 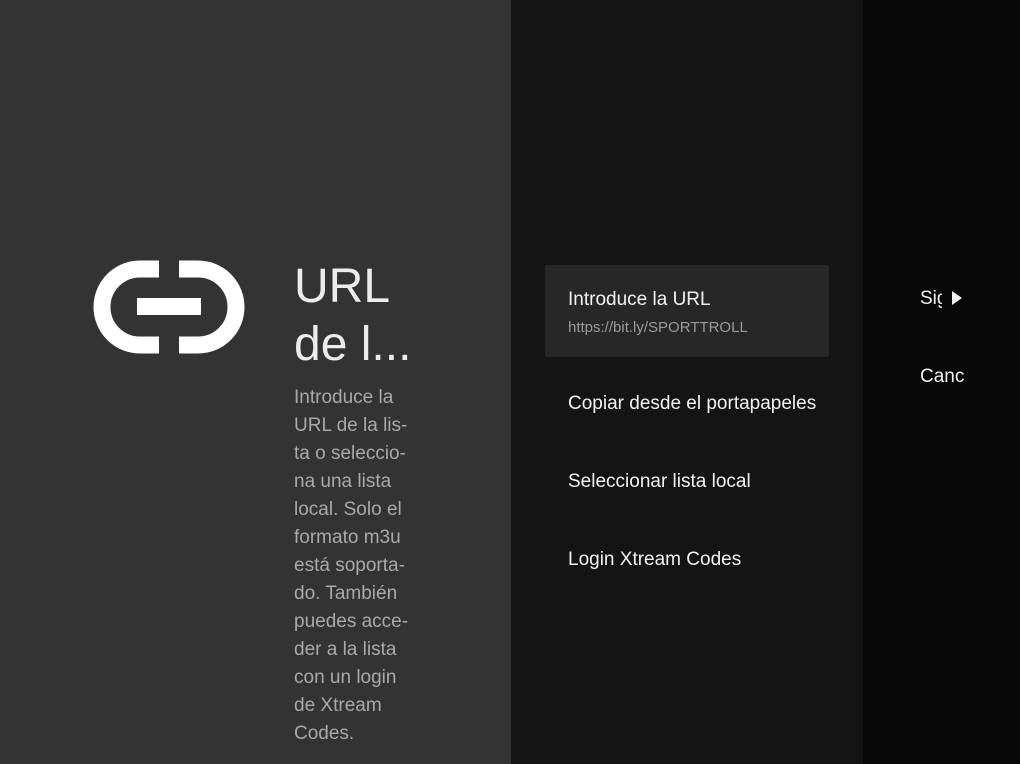 I want to click on action-select-local-list: Seleccionar lista local, so click(x=687, y=482).